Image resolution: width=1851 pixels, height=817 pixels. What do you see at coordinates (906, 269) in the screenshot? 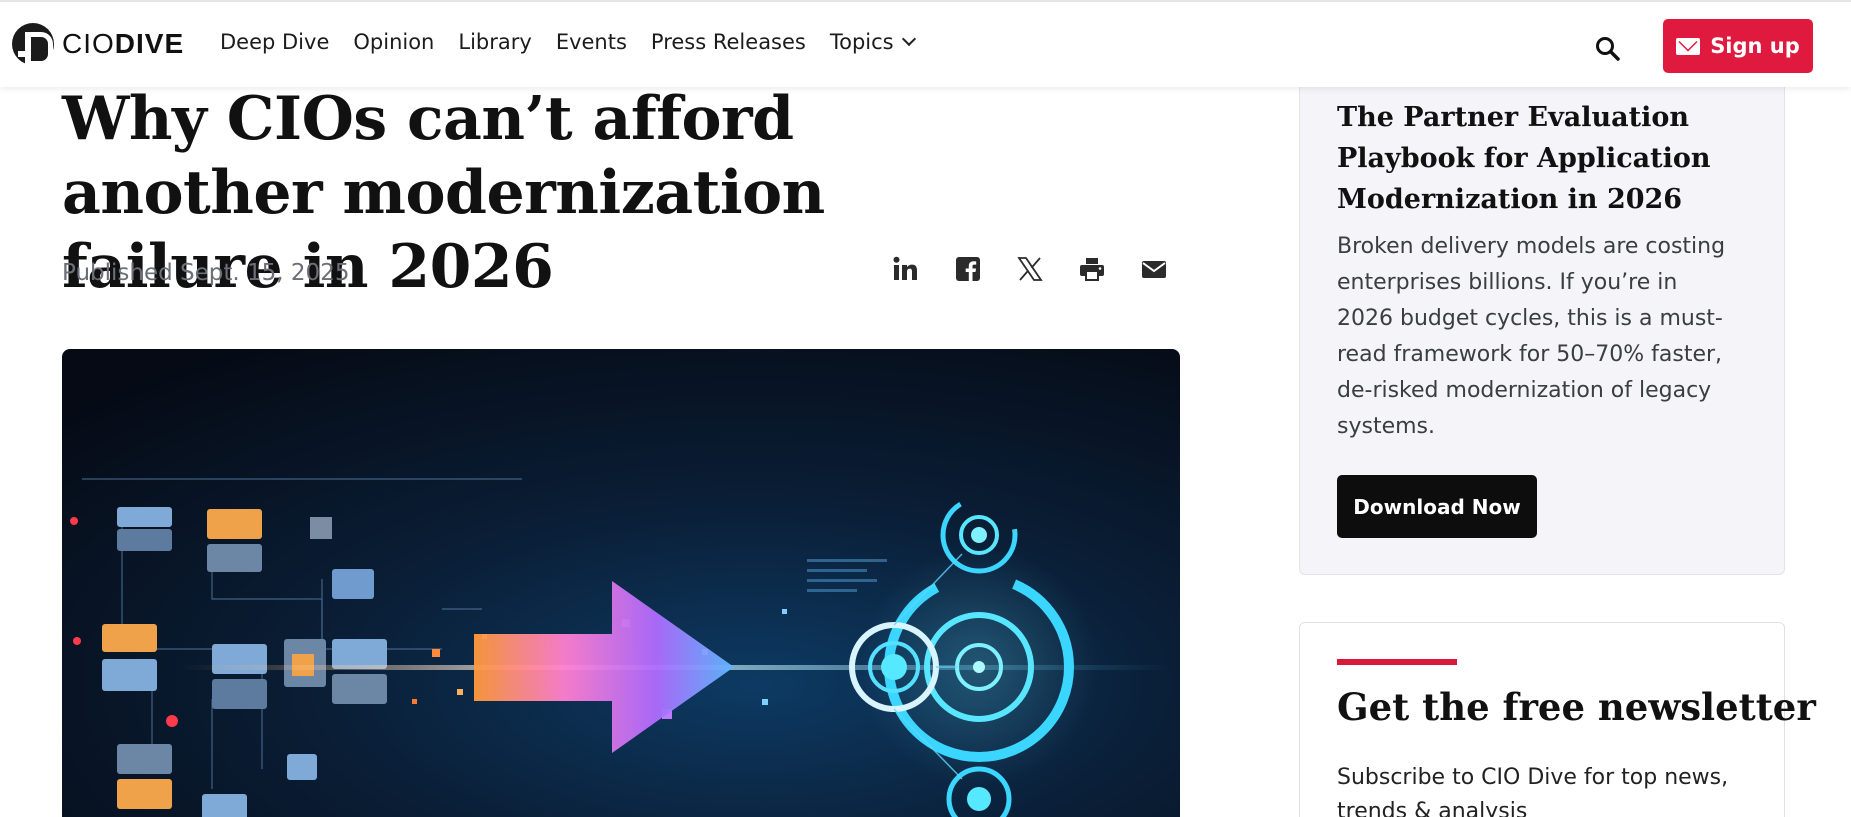
I see `linkedin-icon` at bounding box center [906, 269].